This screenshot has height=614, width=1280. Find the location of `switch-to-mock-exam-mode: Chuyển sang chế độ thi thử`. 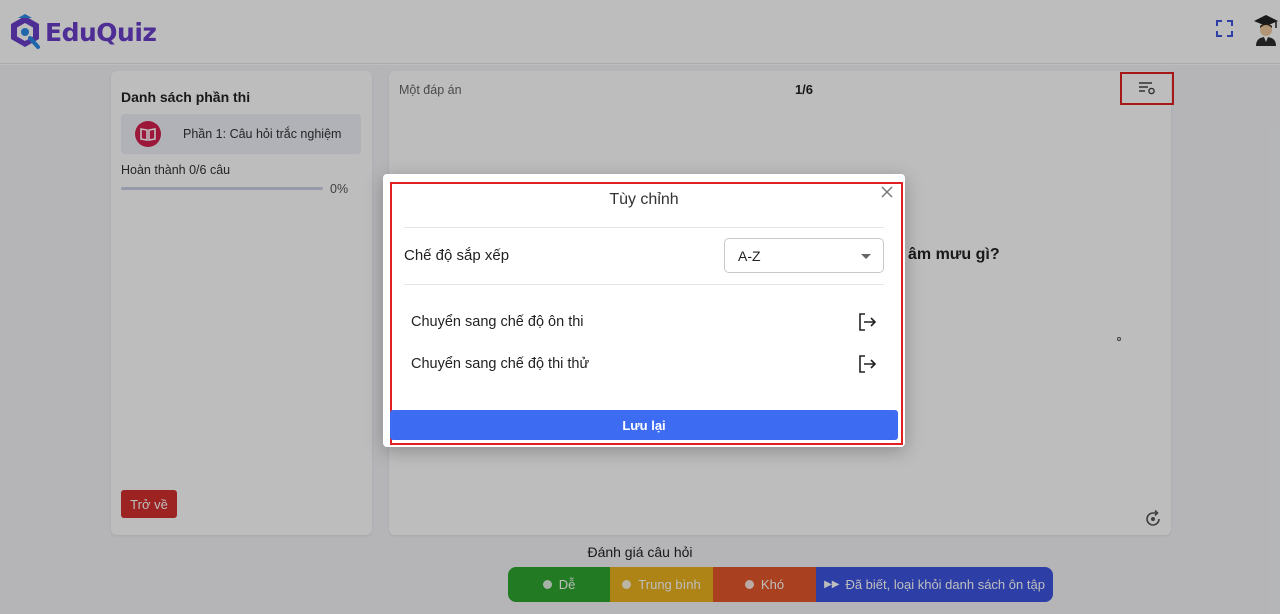

switch-to-mock-exam-mode: Chuyển sang chế độ thi thử is located at coordinates (644, 365).